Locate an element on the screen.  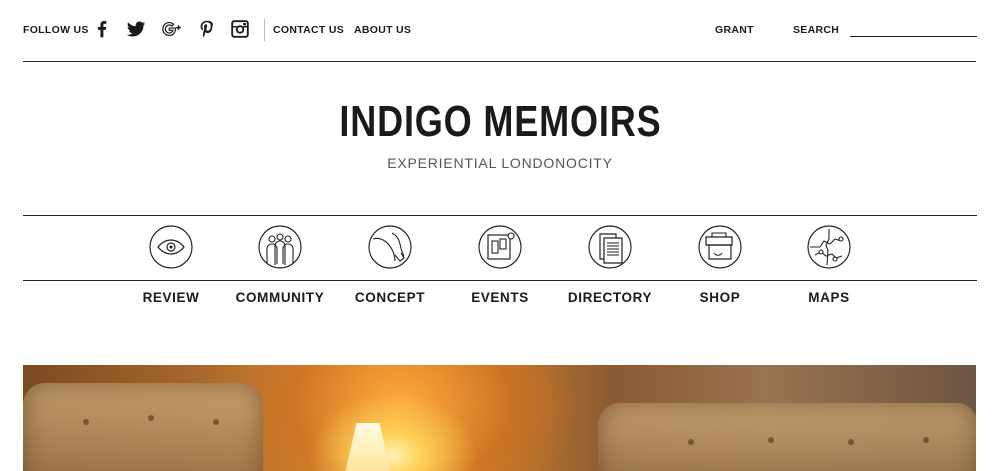
grant-link: GRANT is located at coordinates (734, 30).